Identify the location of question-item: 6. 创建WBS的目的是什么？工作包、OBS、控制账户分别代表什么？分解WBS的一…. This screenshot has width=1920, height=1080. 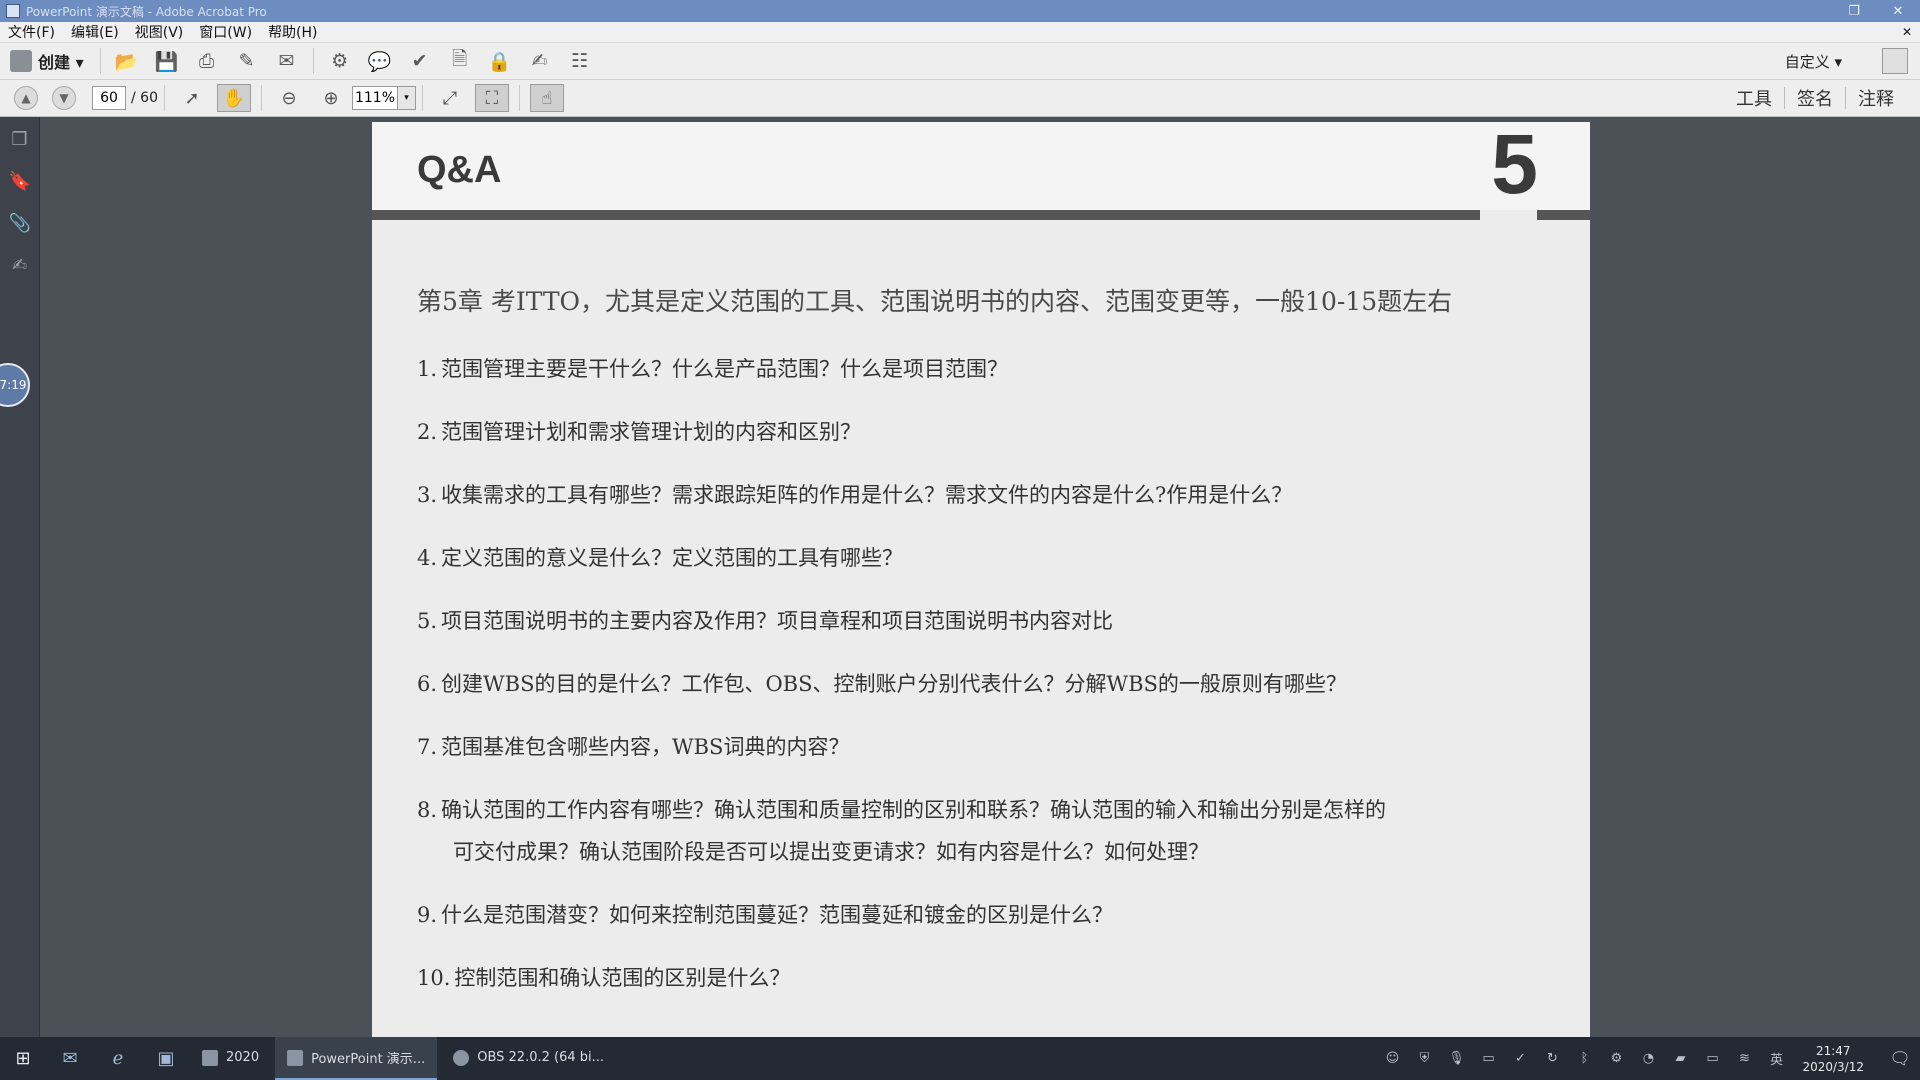
(987, 684).